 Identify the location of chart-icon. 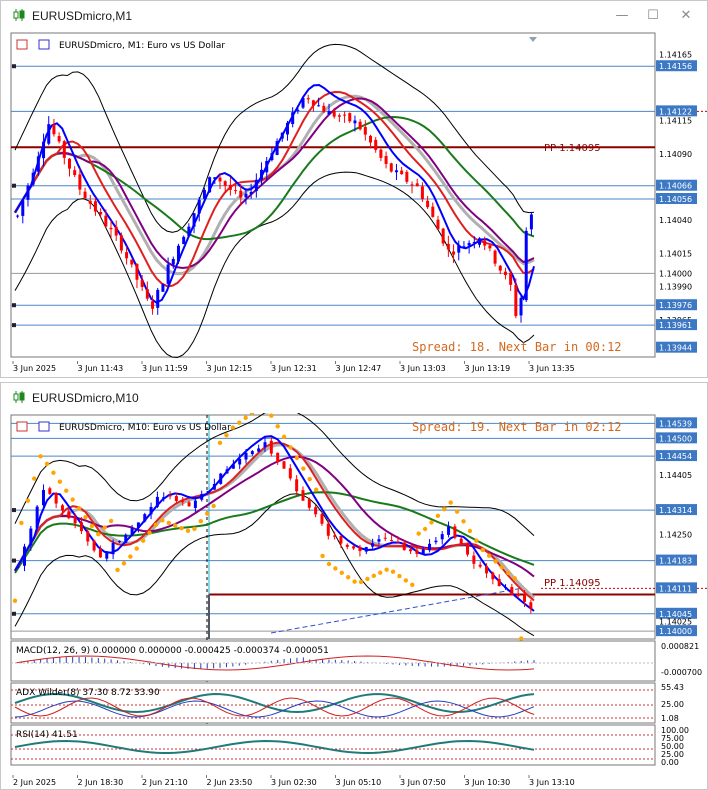
(19, 397).